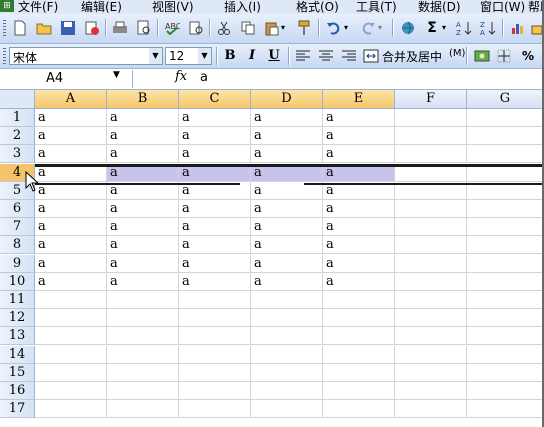  I want to click on menu-tools: 工具(T), so click(376, 7).